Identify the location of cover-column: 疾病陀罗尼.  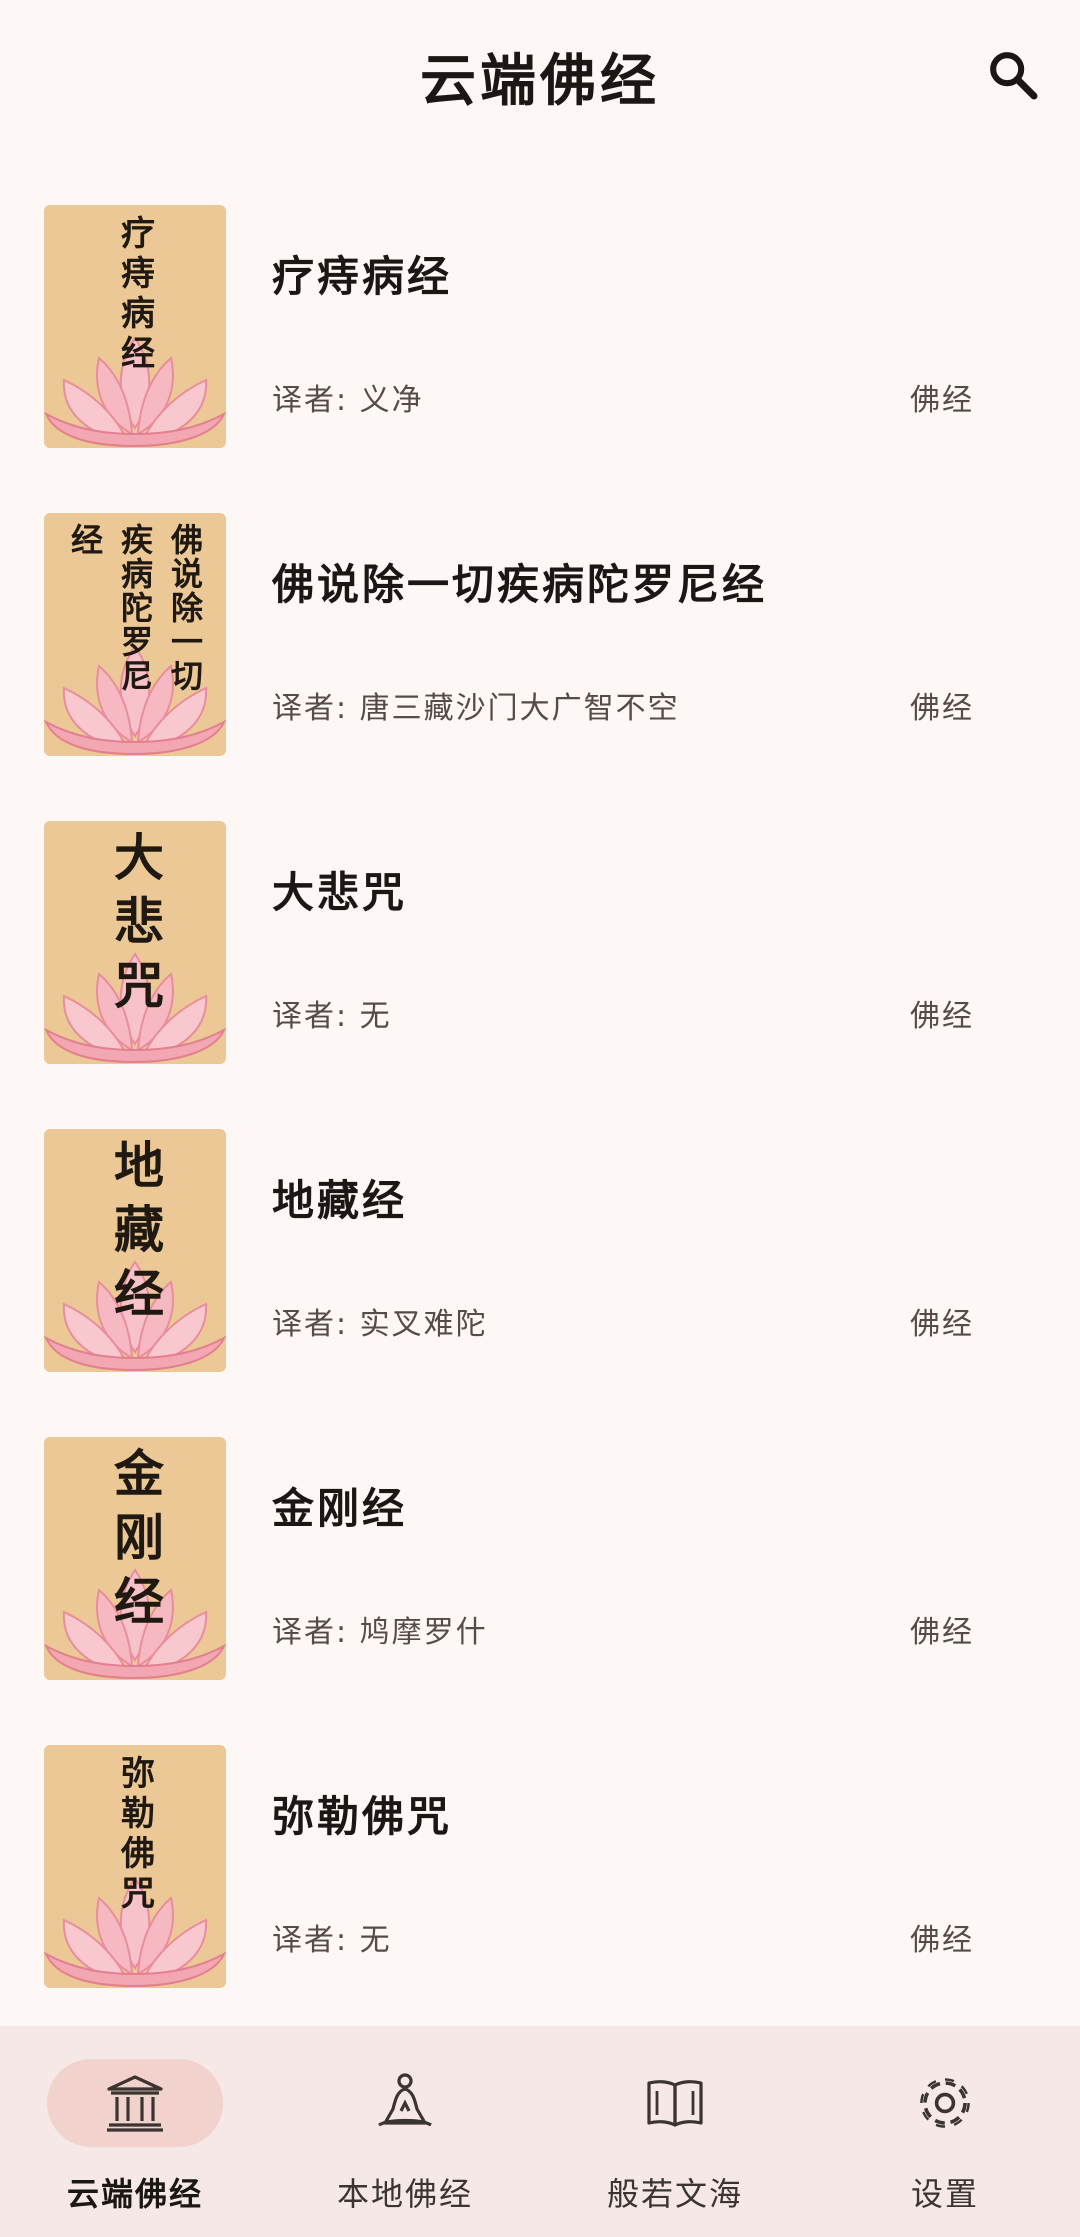
(135, 608).